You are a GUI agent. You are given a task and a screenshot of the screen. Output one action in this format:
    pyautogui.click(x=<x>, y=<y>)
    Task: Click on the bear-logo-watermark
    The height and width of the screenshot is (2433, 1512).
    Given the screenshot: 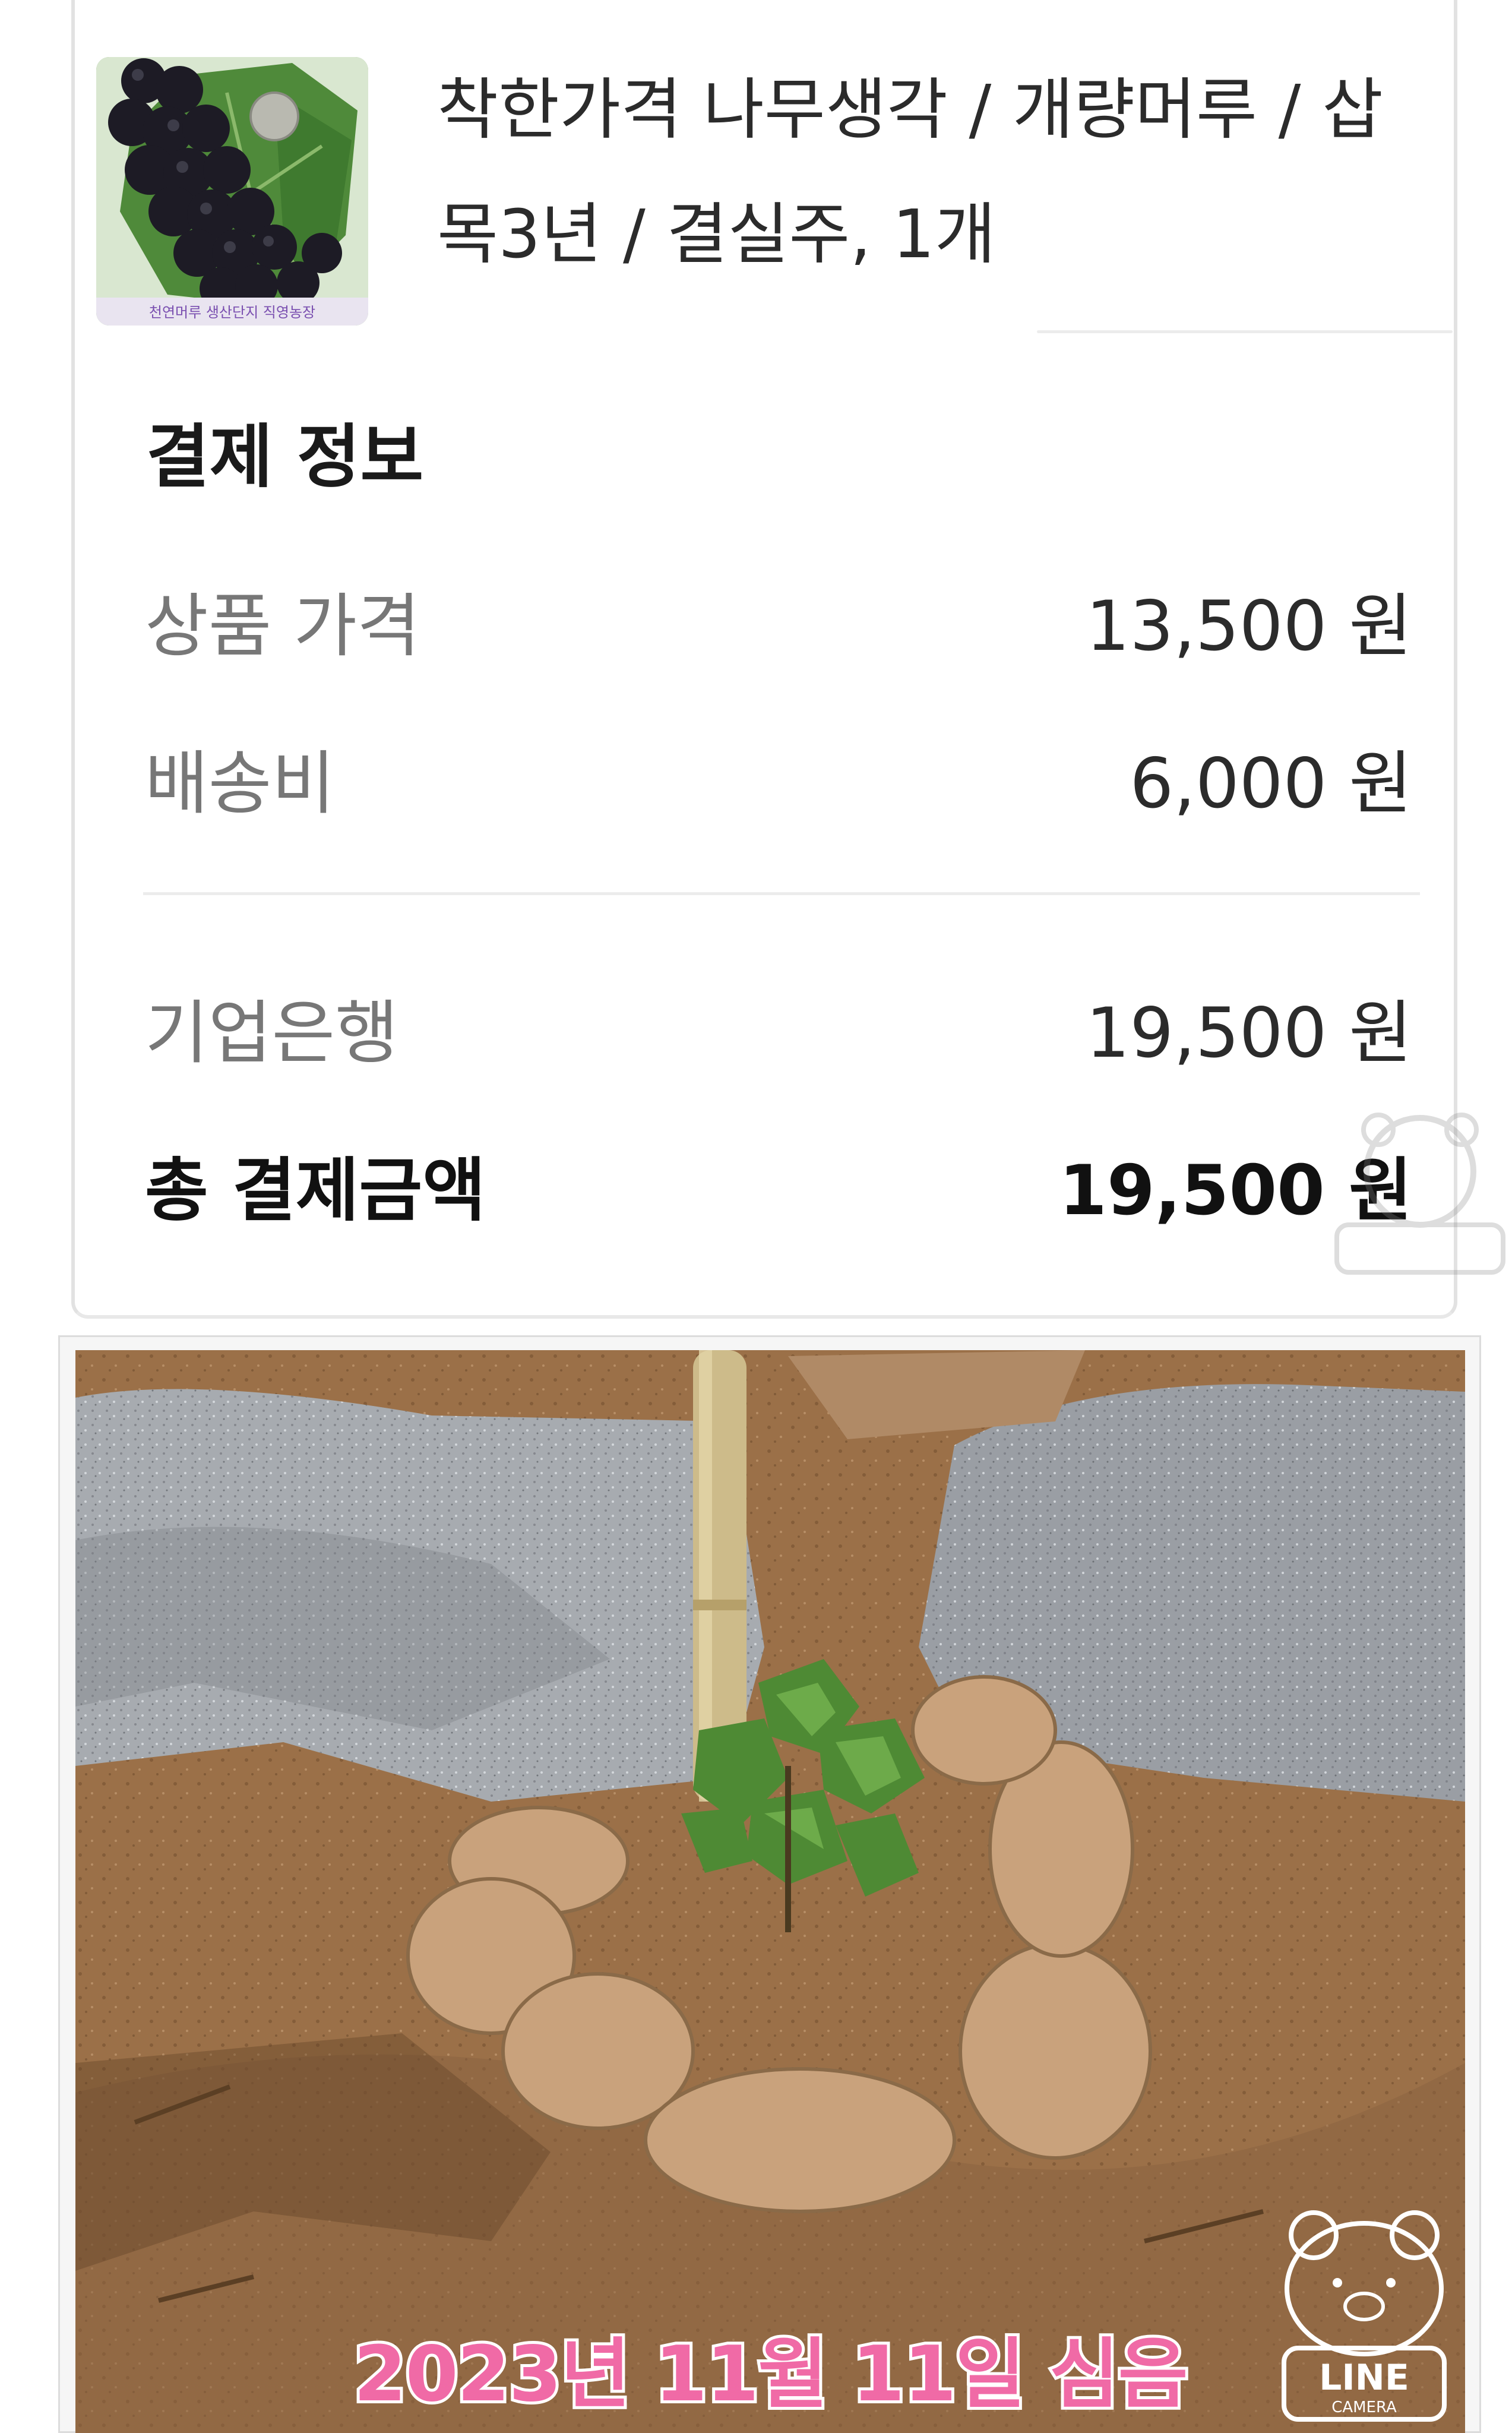 What is the action you would take?
    pyautogui.click(x=1419, y=1194)
    